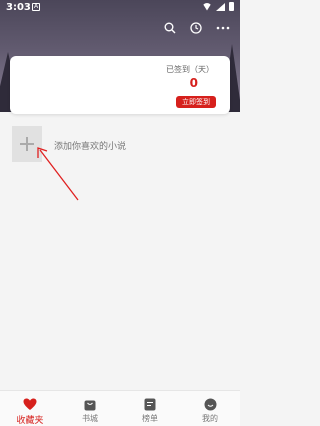  Describe the element at coordinates (150, 418) in the screenshot. I see `nav-label-ranking: 榜单` at that location.